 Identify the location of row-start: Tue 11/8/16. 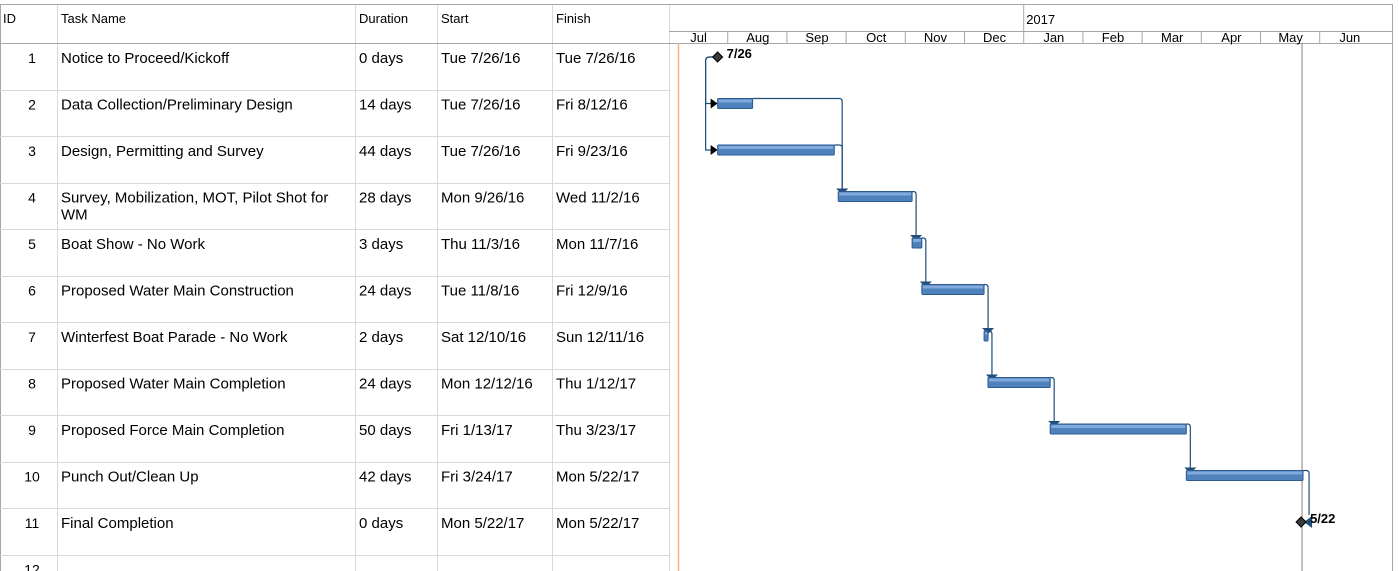
(480, 291).